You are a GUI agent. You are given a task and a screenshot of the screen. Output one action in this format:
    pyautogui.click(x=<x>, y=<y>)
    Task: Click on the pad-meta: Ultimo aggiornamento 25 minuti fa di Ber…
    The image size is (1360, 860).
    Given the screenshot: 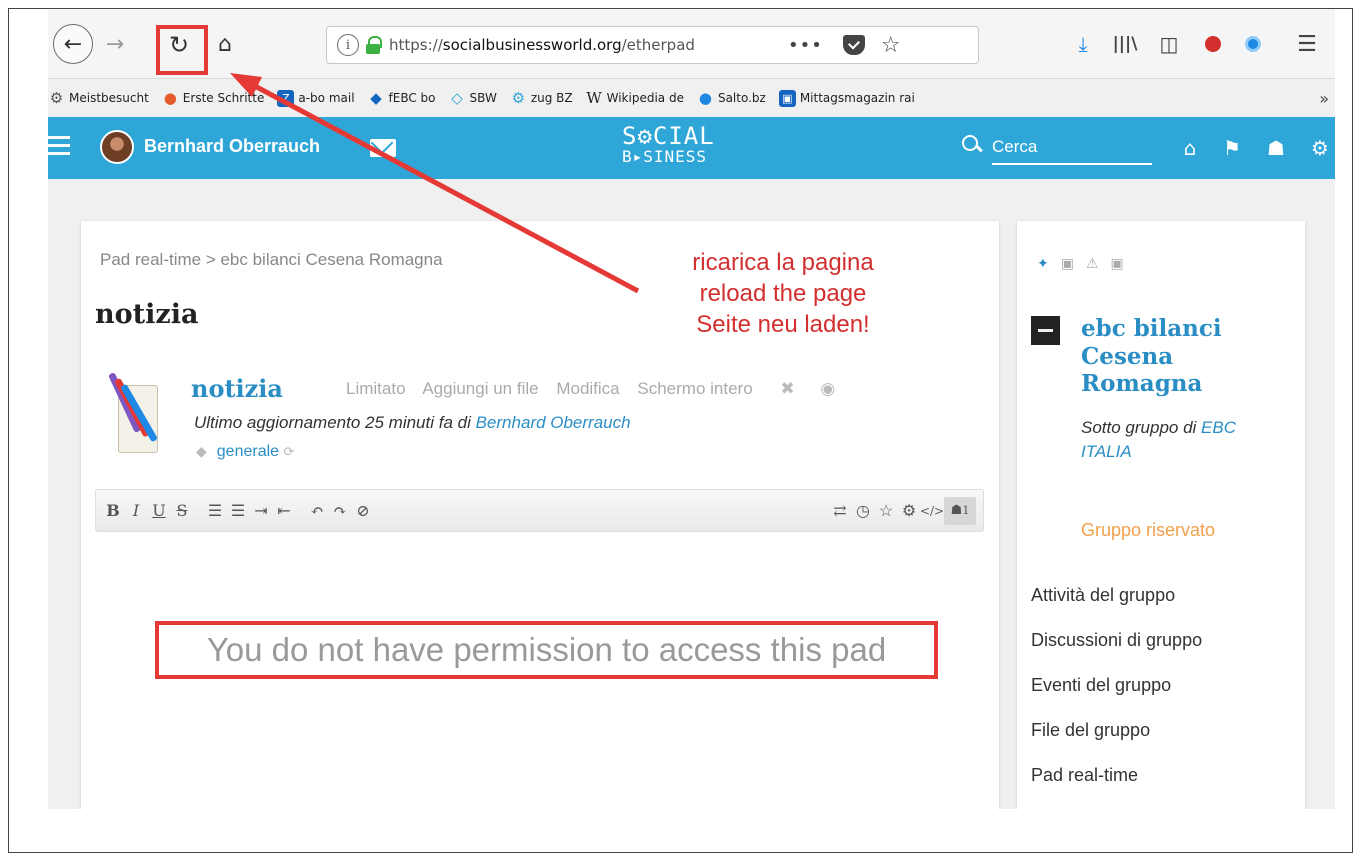 What is the action you would take?
    pyautogui.click(x=412, y=423)
    